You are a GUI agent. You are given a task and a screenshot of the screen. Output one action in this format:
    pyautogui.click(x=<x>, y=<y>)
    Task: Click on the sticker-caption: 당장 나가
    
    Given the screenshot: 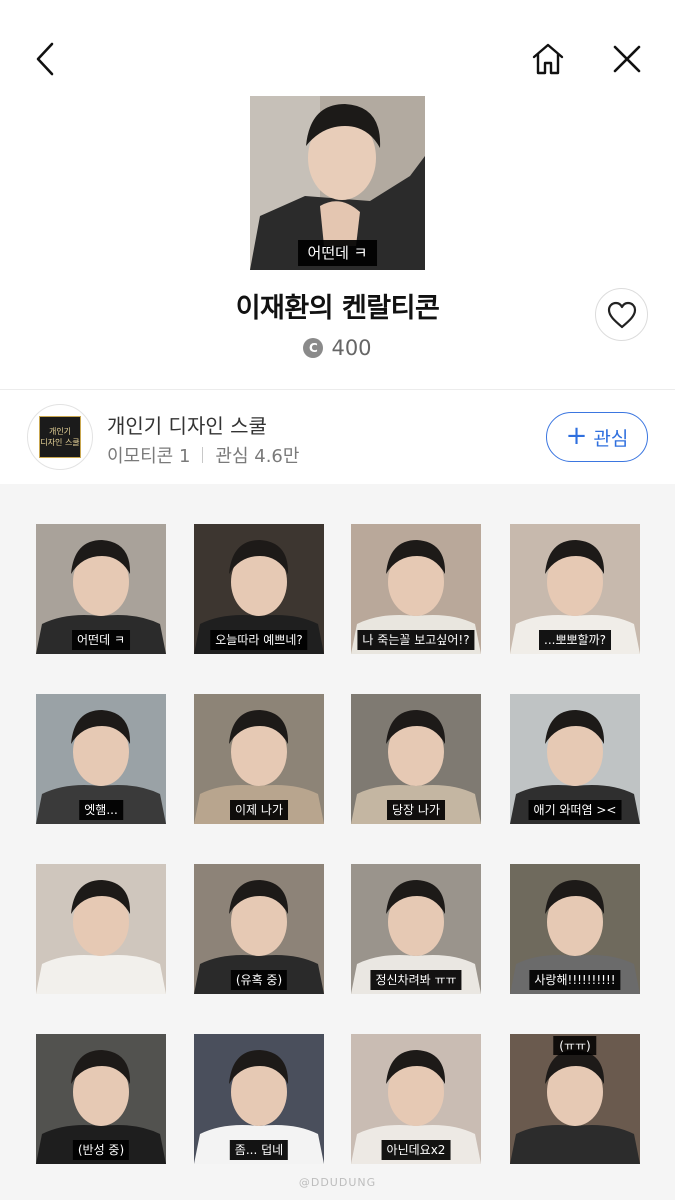 What is the action you would take?
    pyautogui.click(x=416, y=810)
    